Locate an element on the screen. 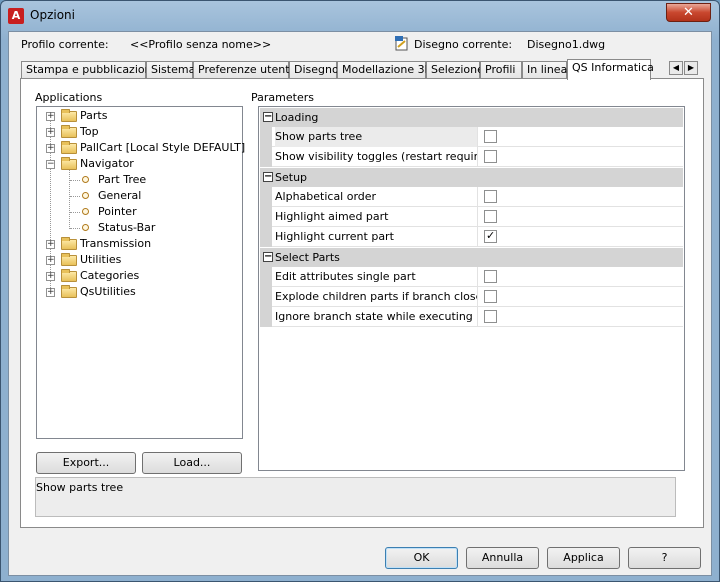 Image resolution: width=720 pixels, height=582 pixels. highlight-current-part-checkbox: ✓ is located at coordinates (490, 236).